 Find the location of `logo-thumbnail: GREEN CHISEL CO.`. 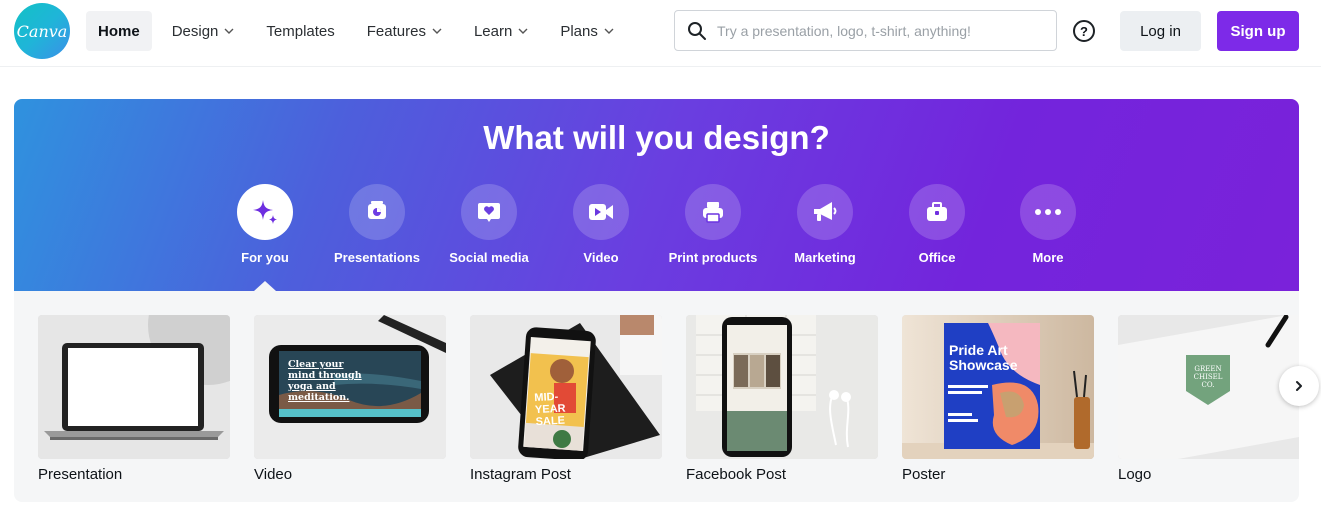

logo-thumbnail: GREEN CHISEL CO. is located at coordinates (1208, 387).